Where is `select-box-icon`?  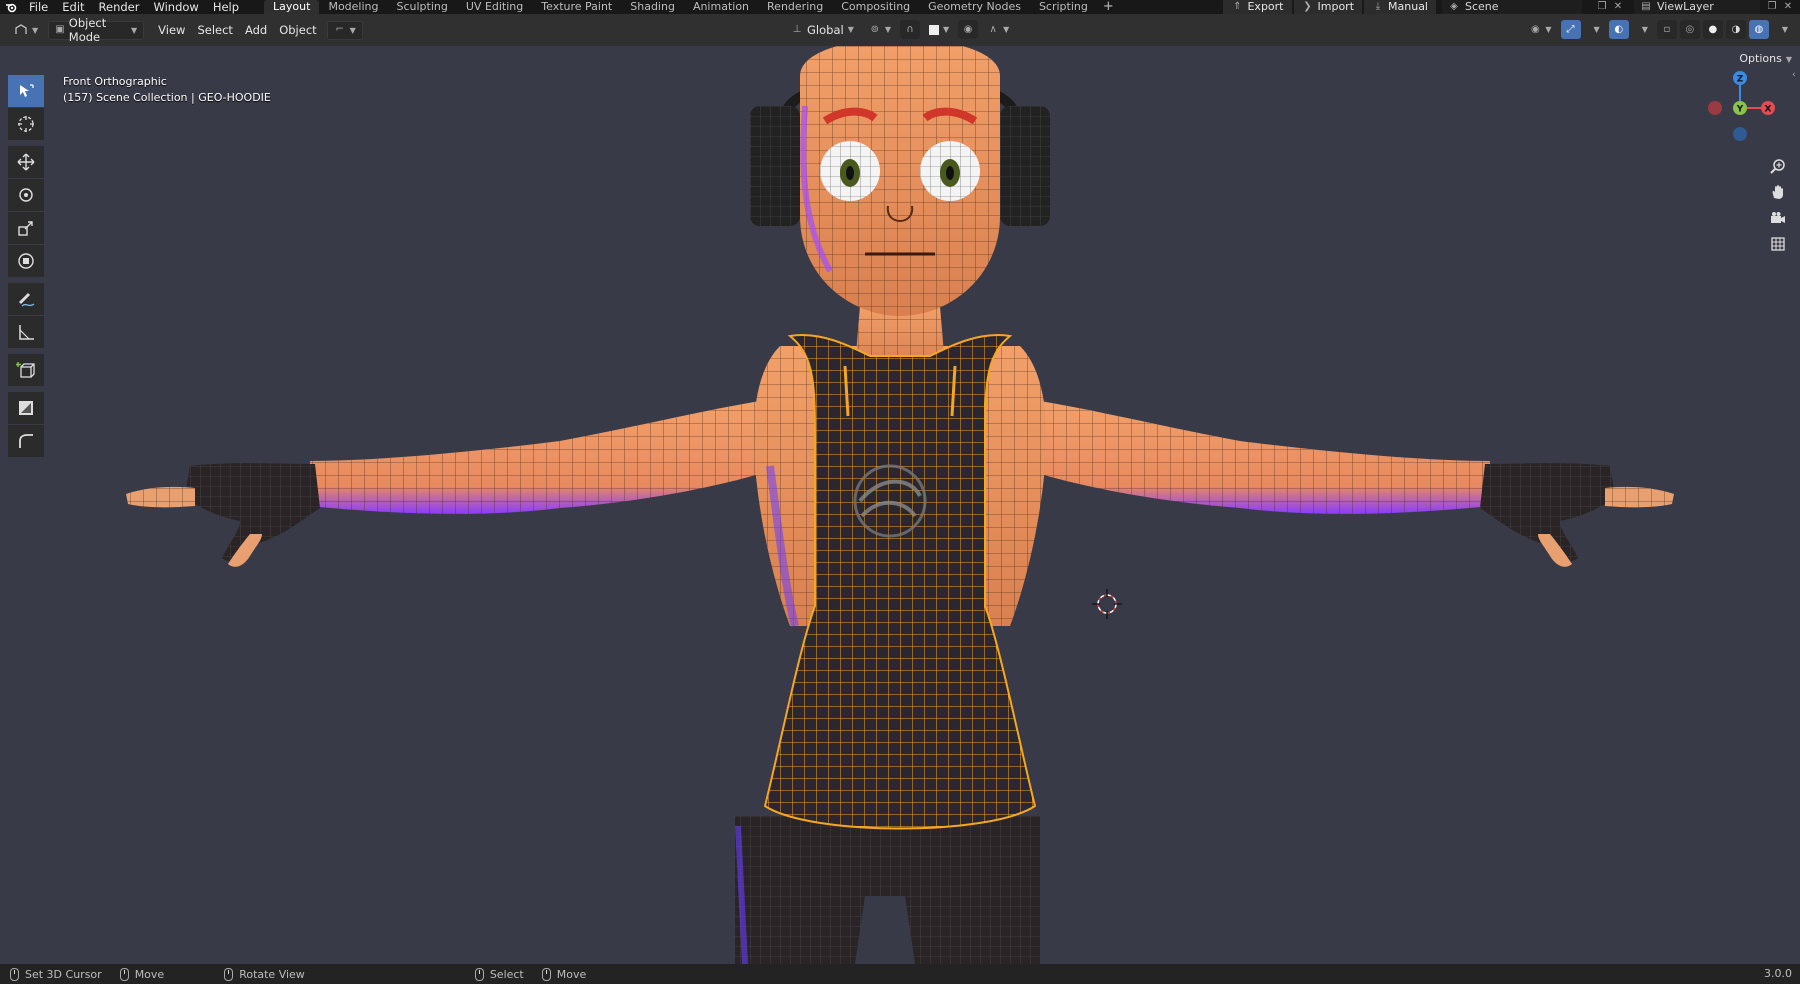
select-box-icon is located at coordinates (27, 90).